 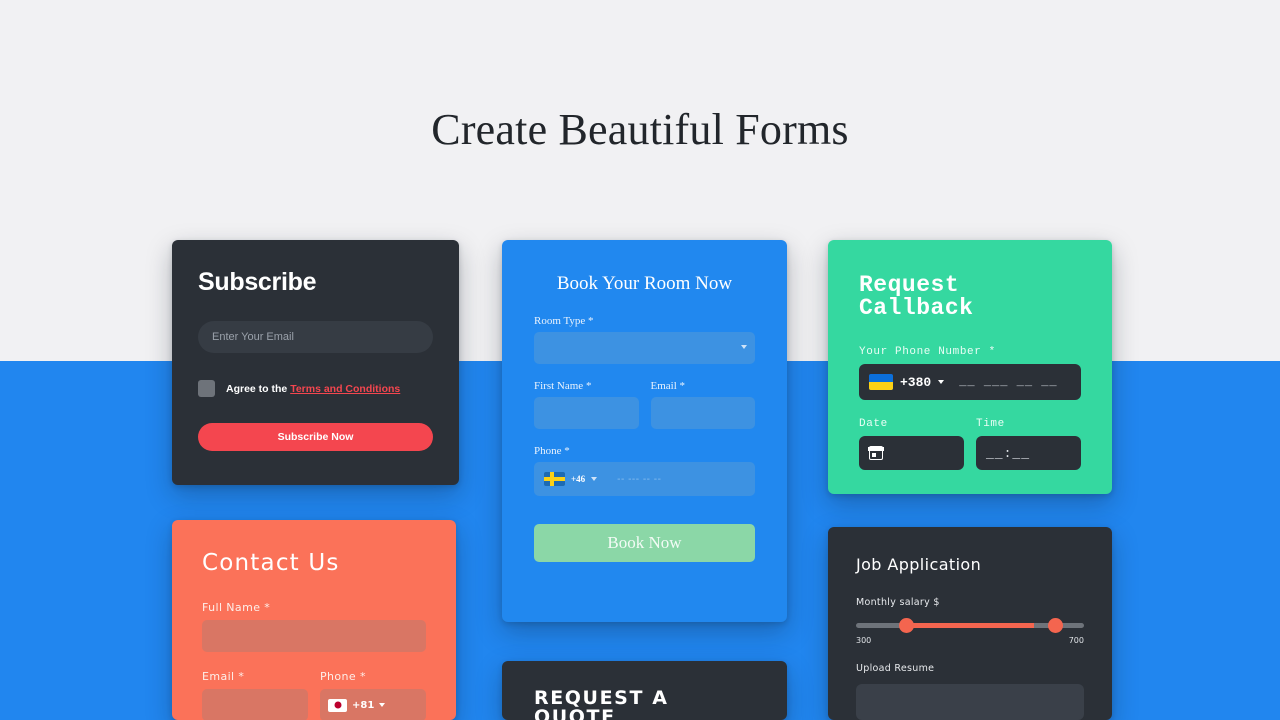 What do you see at coordinates (315, 437) in the screenshot?
I see `subscribe-now-button: Subscribe Now` at bounding box center [315, 437].